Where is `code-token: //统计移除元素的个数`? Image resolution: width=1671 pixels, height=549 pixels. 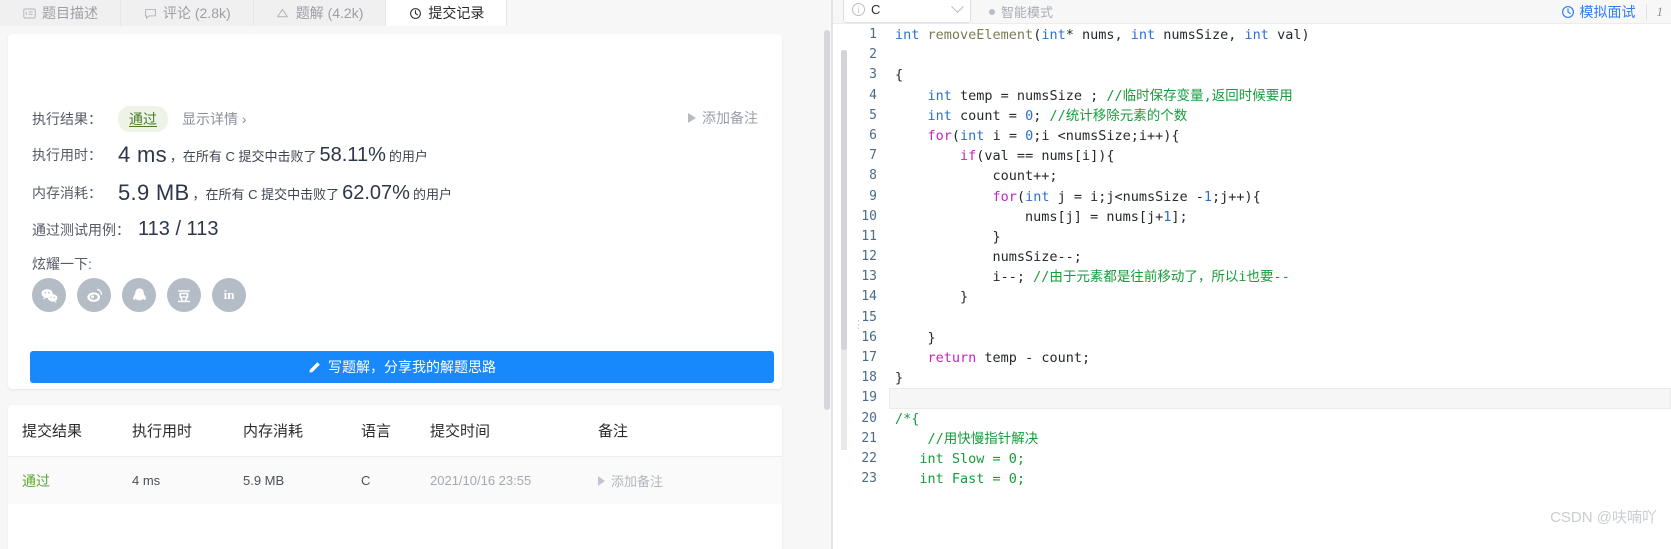 code-token: //统计移除元素的个数 is located at coordinates (1118, 115).